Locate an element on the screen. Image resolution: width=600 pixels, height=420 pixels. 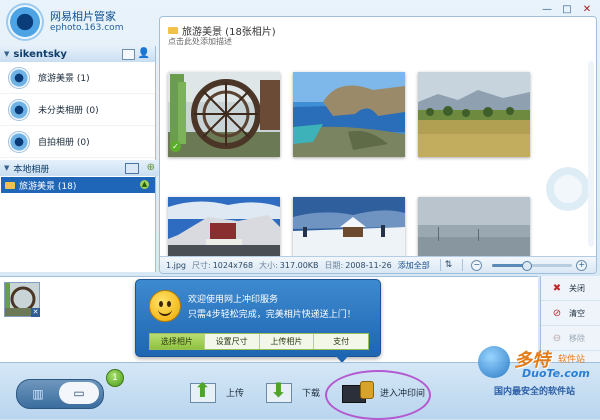
photo-thumbnail-misty-sea is located at coordinates (474, 227).